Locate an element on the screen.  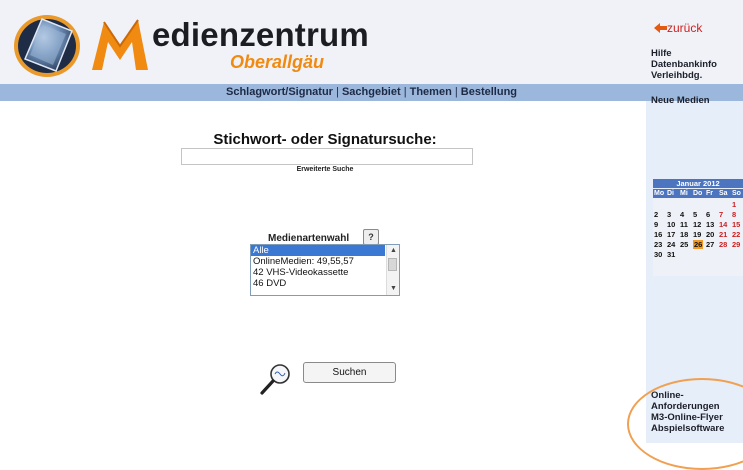
calendar-weekday: Fr is located at coordinates (709, 193).